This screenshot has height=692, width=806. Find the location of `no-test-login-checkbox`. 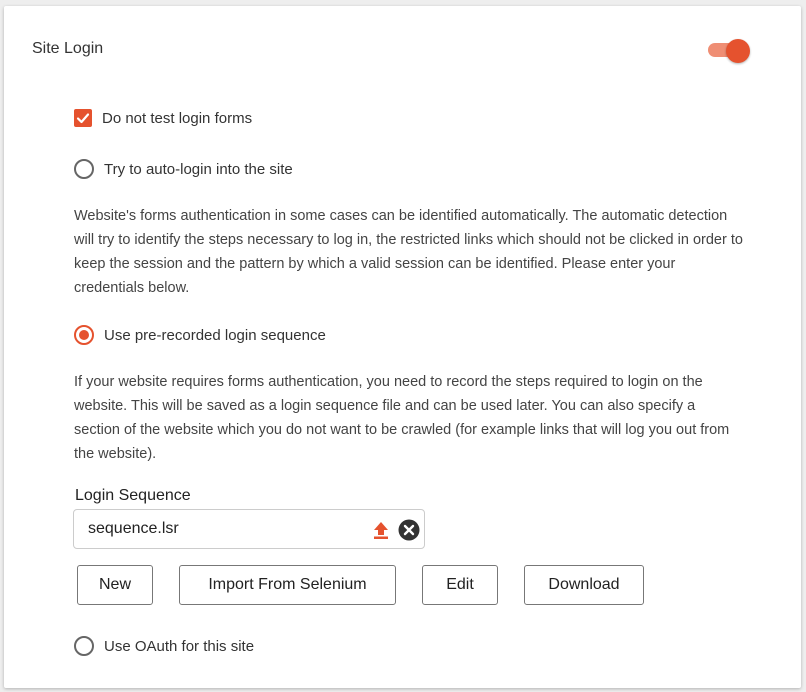

no-test-login-checkbox is located at coordinates (83, 118).